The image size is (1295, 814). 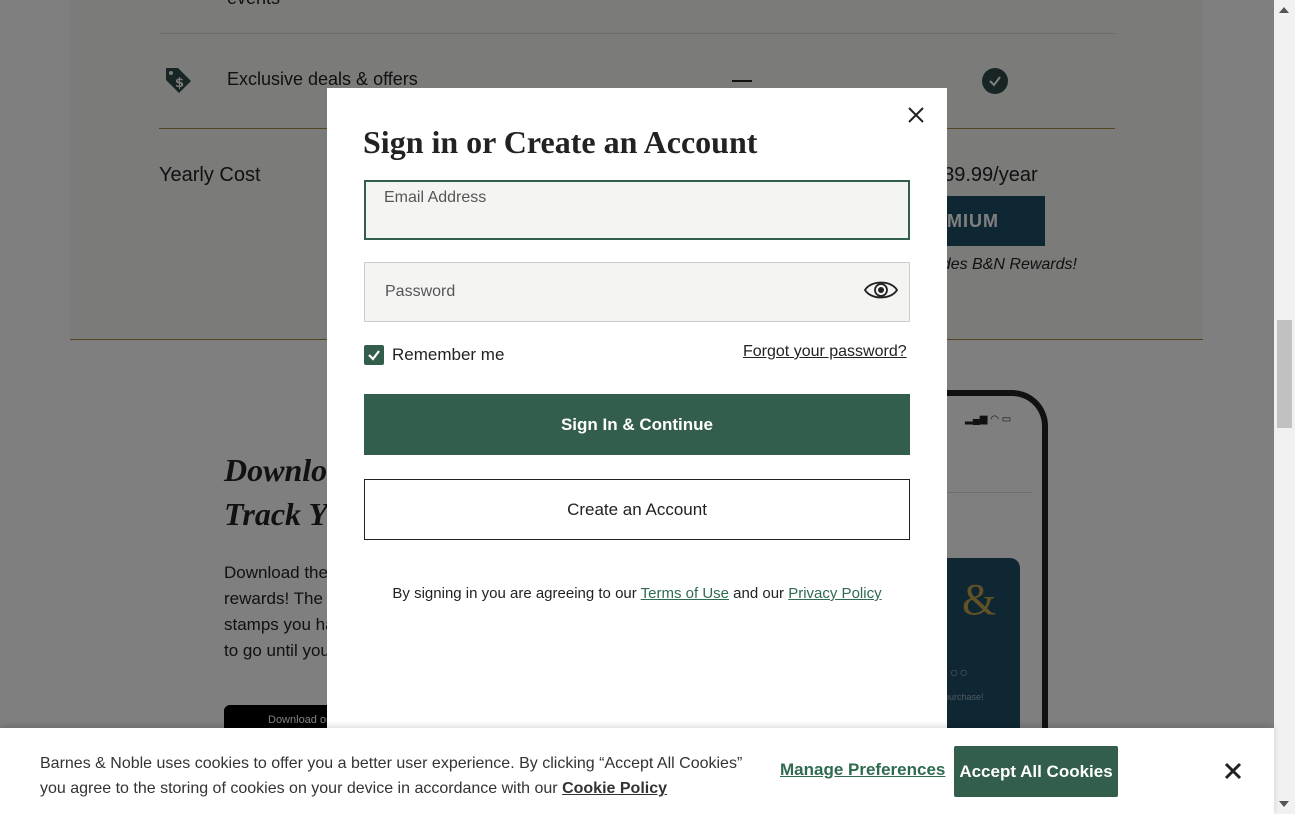 I want to click on scroll-thumb, so click(x=1284, y=374).